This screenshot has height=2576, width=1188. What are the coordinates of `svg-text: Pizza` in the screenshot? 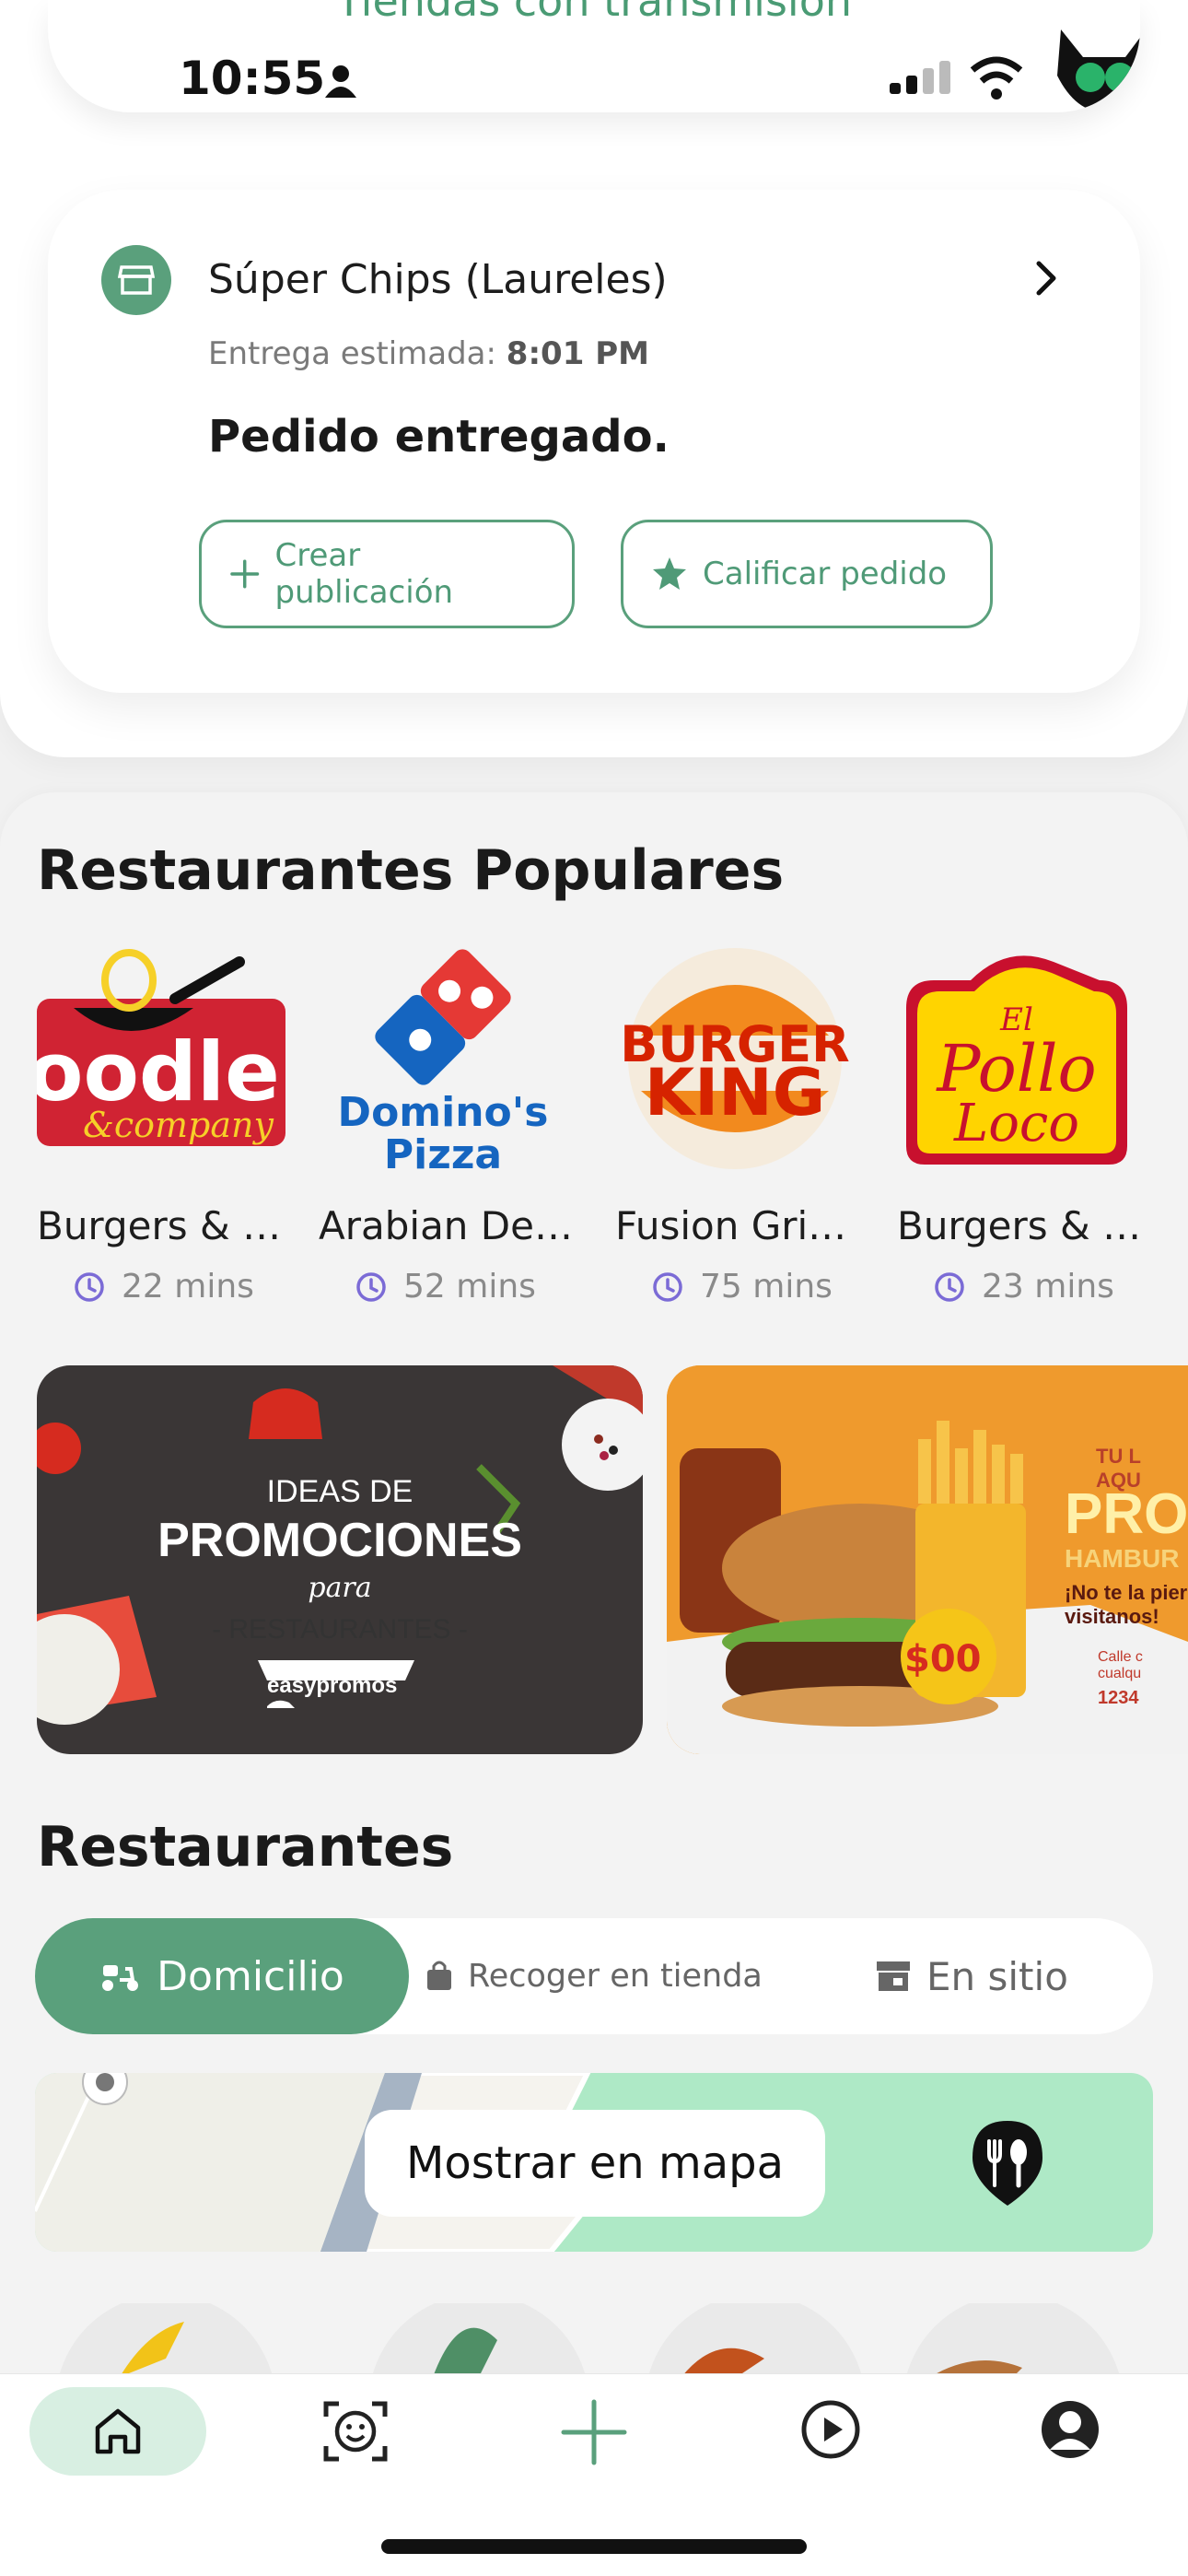 It's located at (443, 1152).